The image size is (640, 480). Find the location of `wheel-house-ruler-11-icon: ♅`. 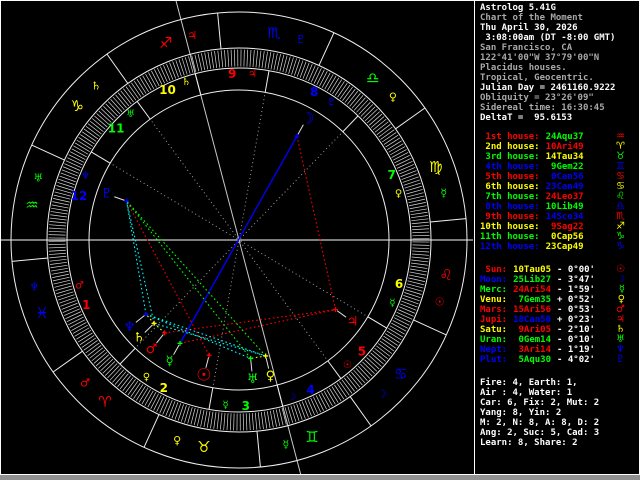

wheel-house-ruler-11-icon: ♅ is located at coordinates (130, 114).